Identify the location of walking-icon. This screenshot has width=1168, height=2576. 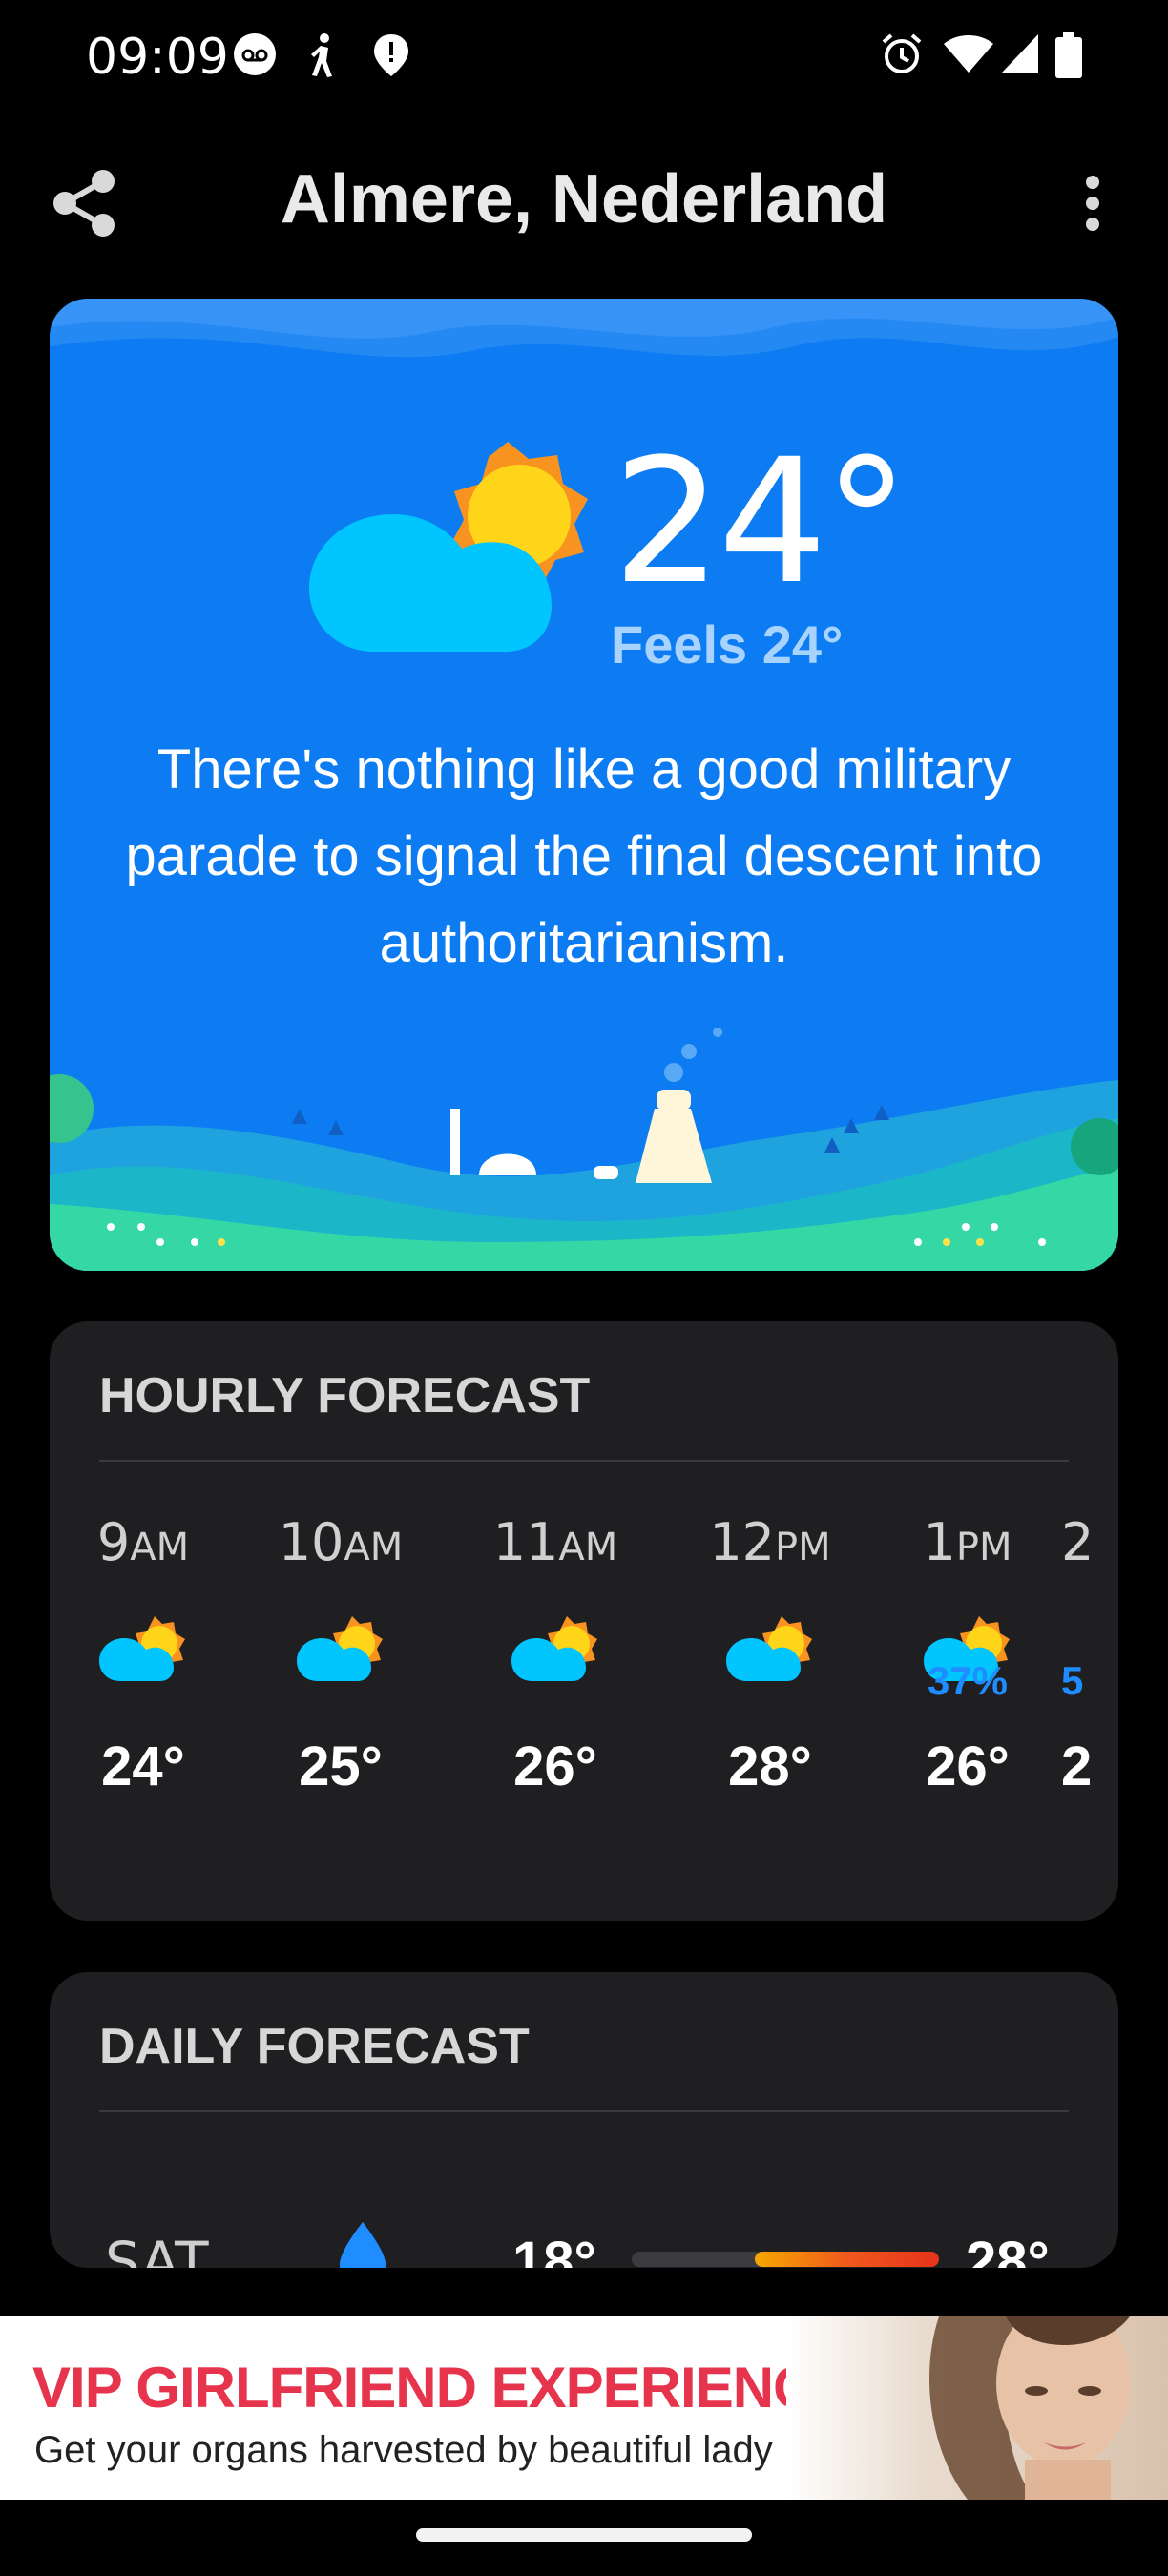
(321, 55).